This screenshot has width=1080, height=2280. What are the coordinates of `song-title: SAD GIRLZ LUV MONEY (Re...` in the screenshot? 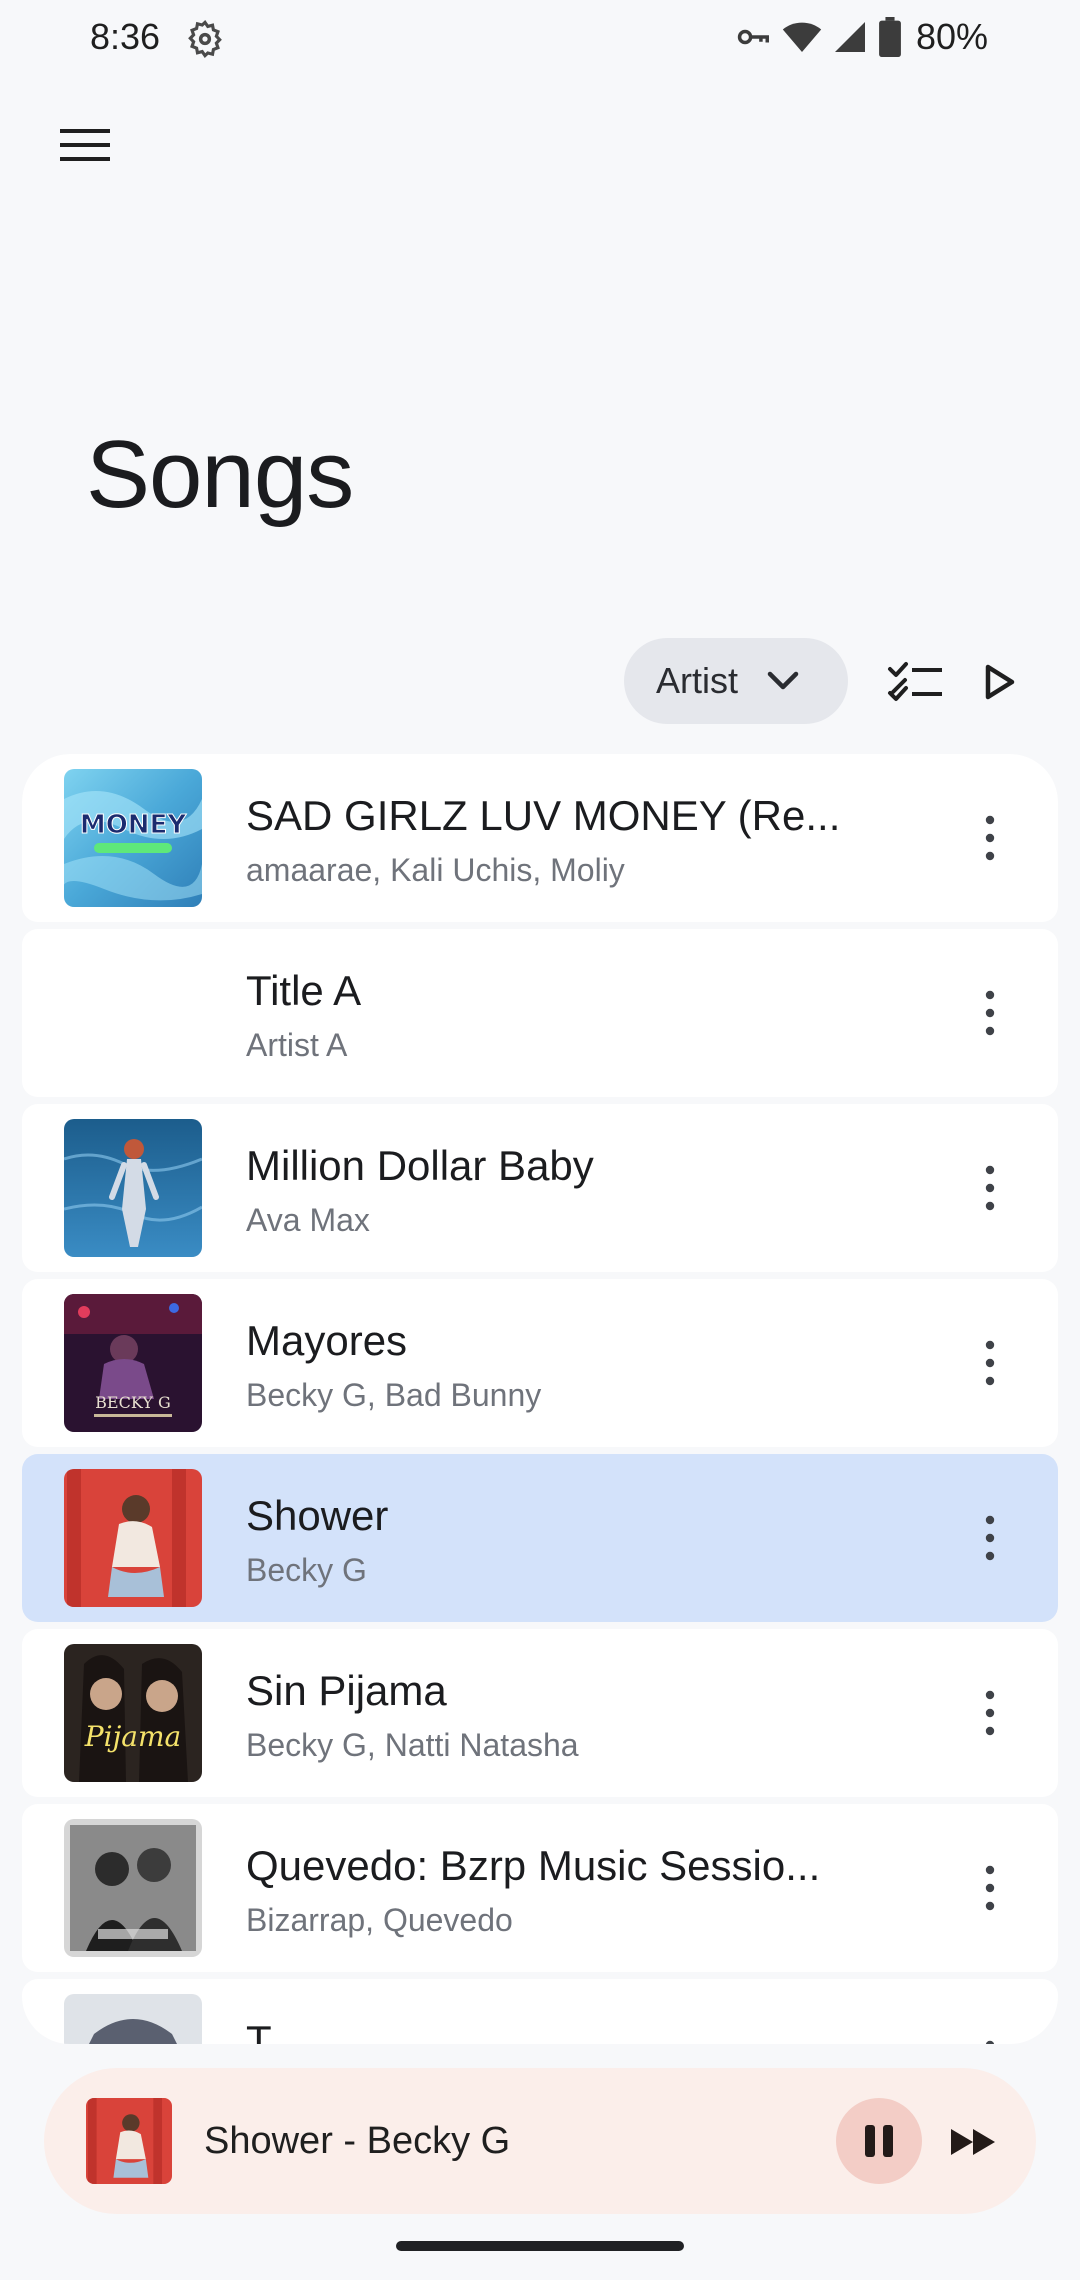 It's located at (543, 815).